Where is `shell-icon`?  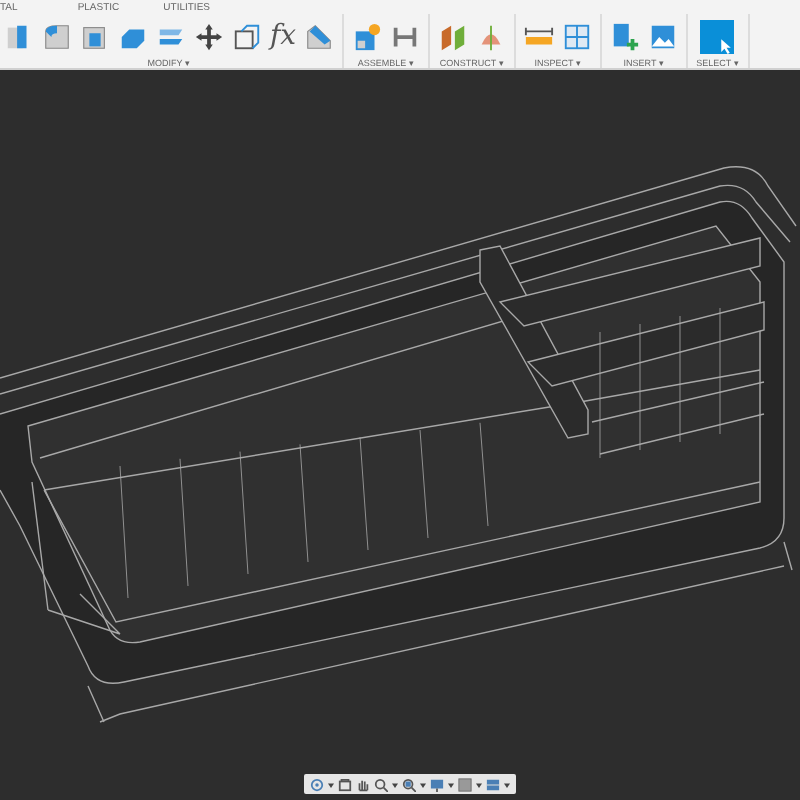
shell-icon is located at coordinates (95, 36).